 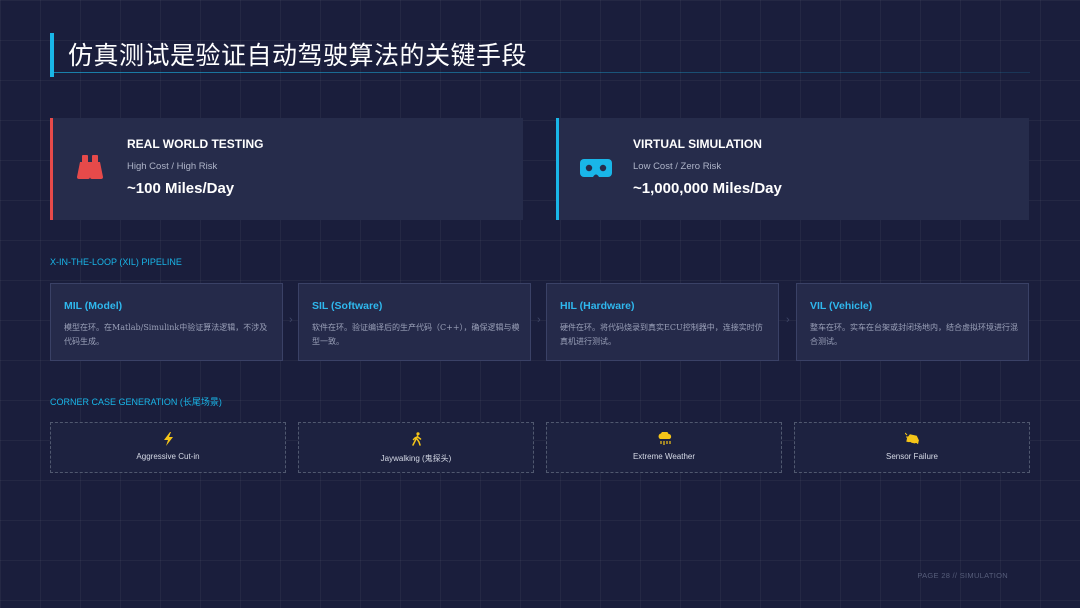 What do you see at coordinates (417, 439) in the screenshot?
I see `walking-person-icon` at bounding box center [417, 439].